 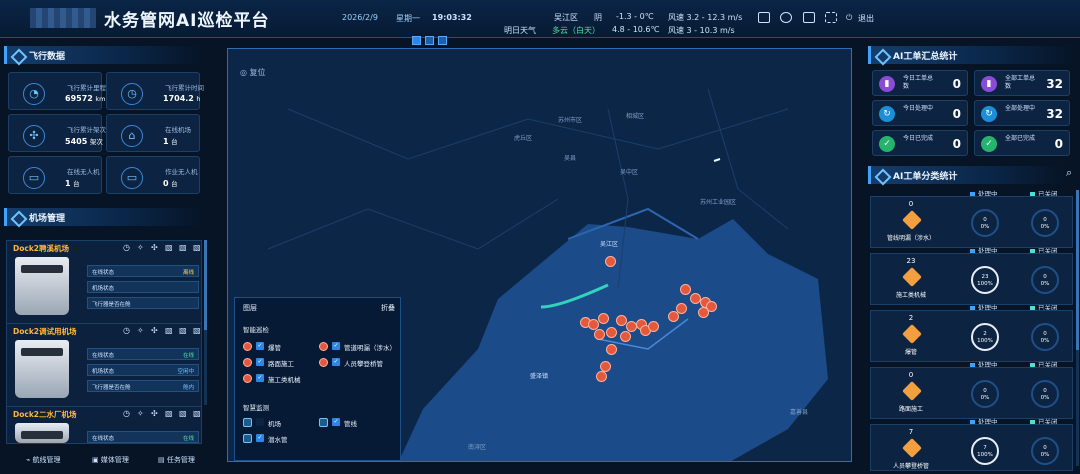 I want to click on dock-card: Dock2二水厂机场 ◷ ✧ ✣ ▧ ▧ ▧ 在线状态 在线, so click(x=104, y=425).